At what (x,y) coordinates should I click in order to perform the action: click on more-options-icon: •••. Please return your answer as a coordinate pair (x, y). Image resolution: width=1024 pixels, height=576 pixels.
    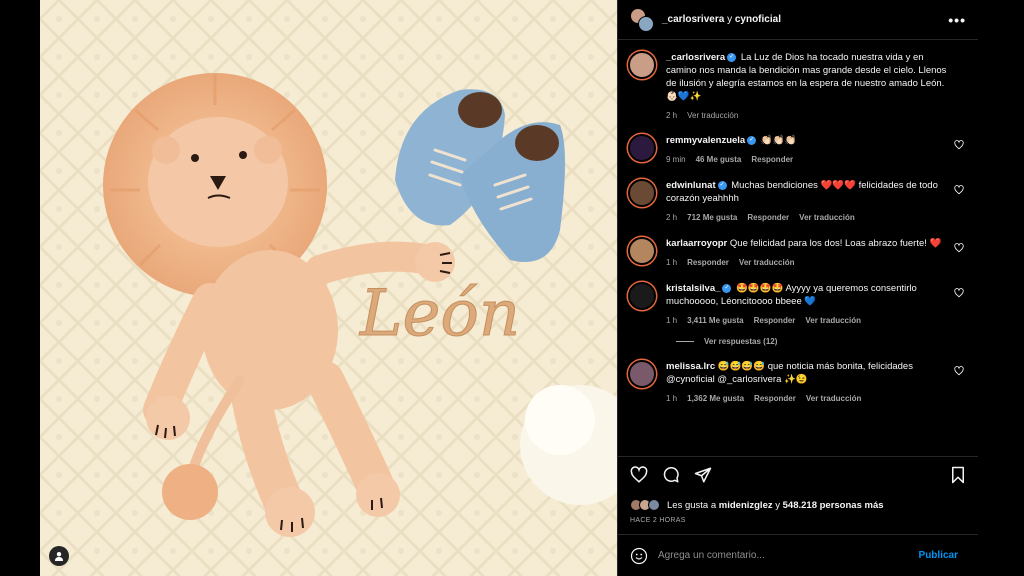
    Looking at the image, I should click on (957, 20).